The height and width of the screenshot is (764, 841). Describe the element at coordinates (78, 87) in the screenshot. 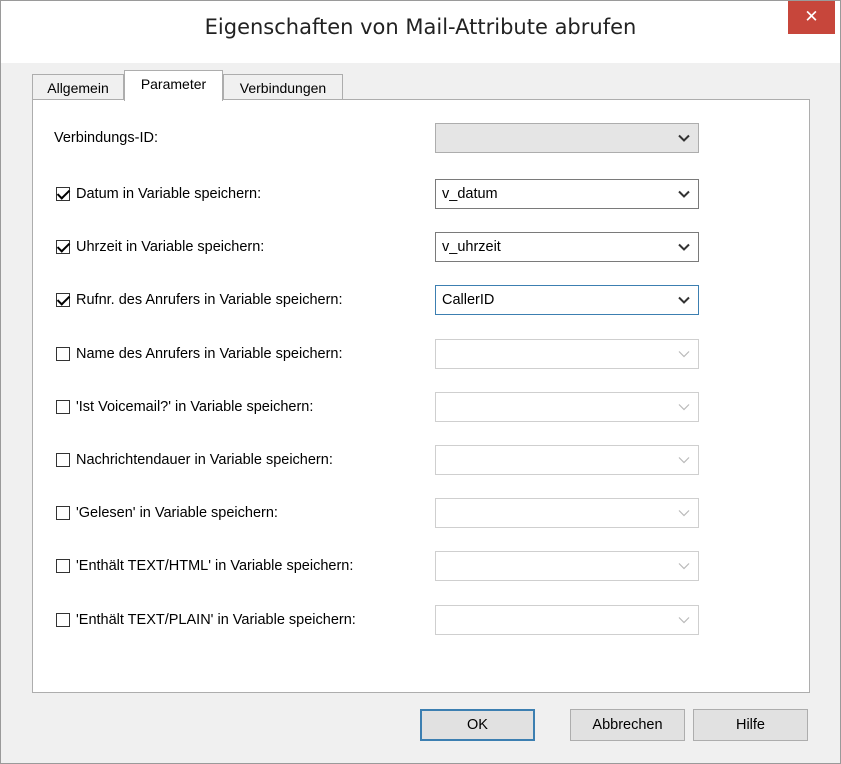

I see `tab-allgemein: Allgemein` at that location.